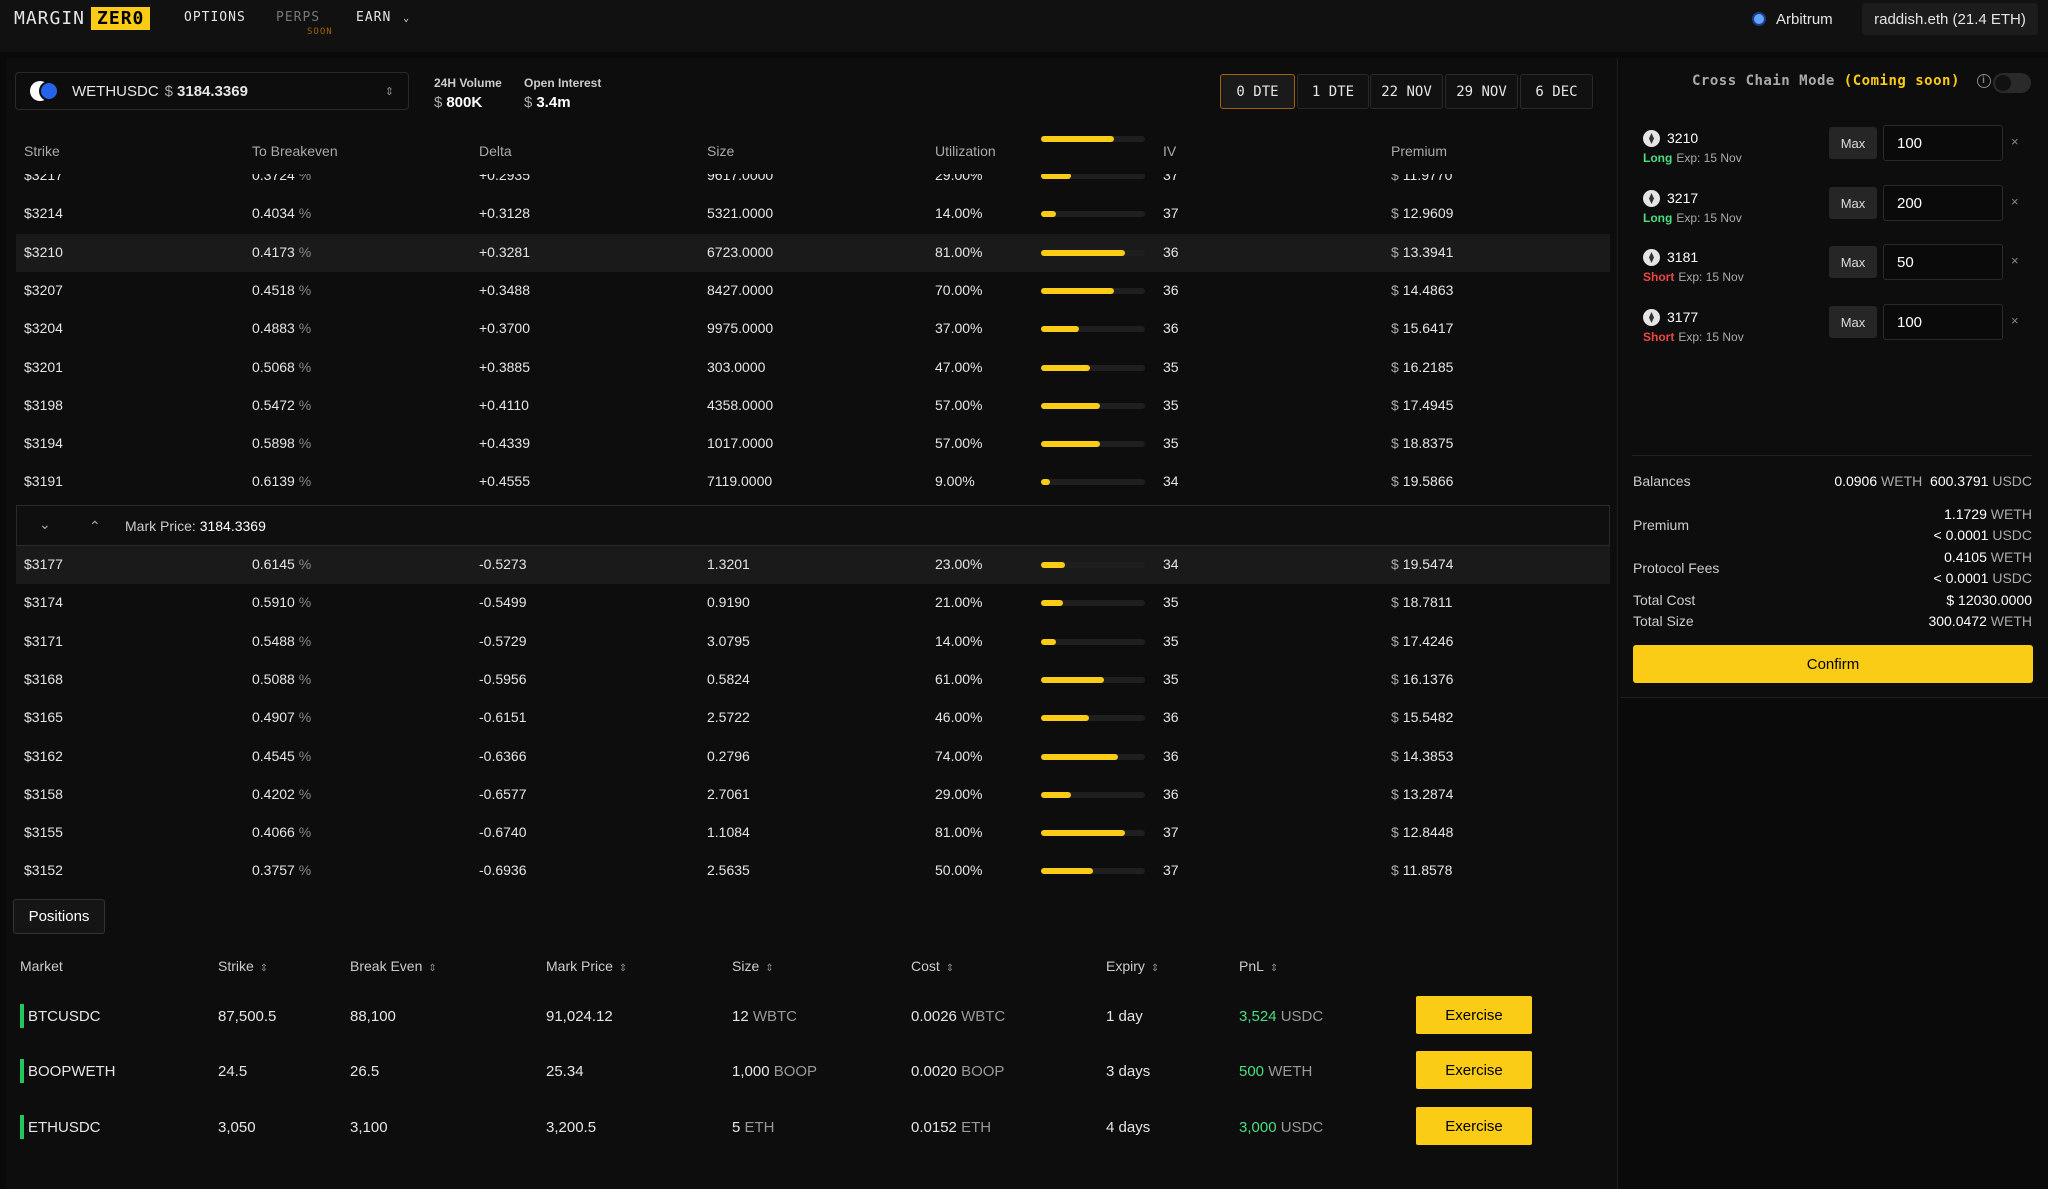 This screenshot has width=2048, height=1189. Describe the element at coordinates (586, 966) in the screenshot. I see `positions-col-header: Mark Price ⇕` at that location.